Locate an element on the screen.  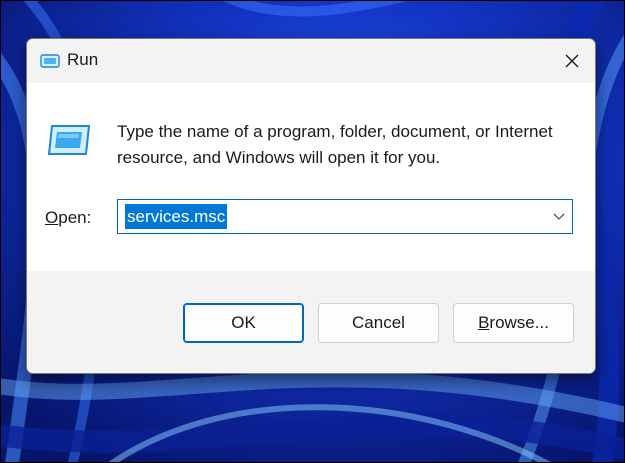
ok-button-label: OK is located at coordinates (243, 322).